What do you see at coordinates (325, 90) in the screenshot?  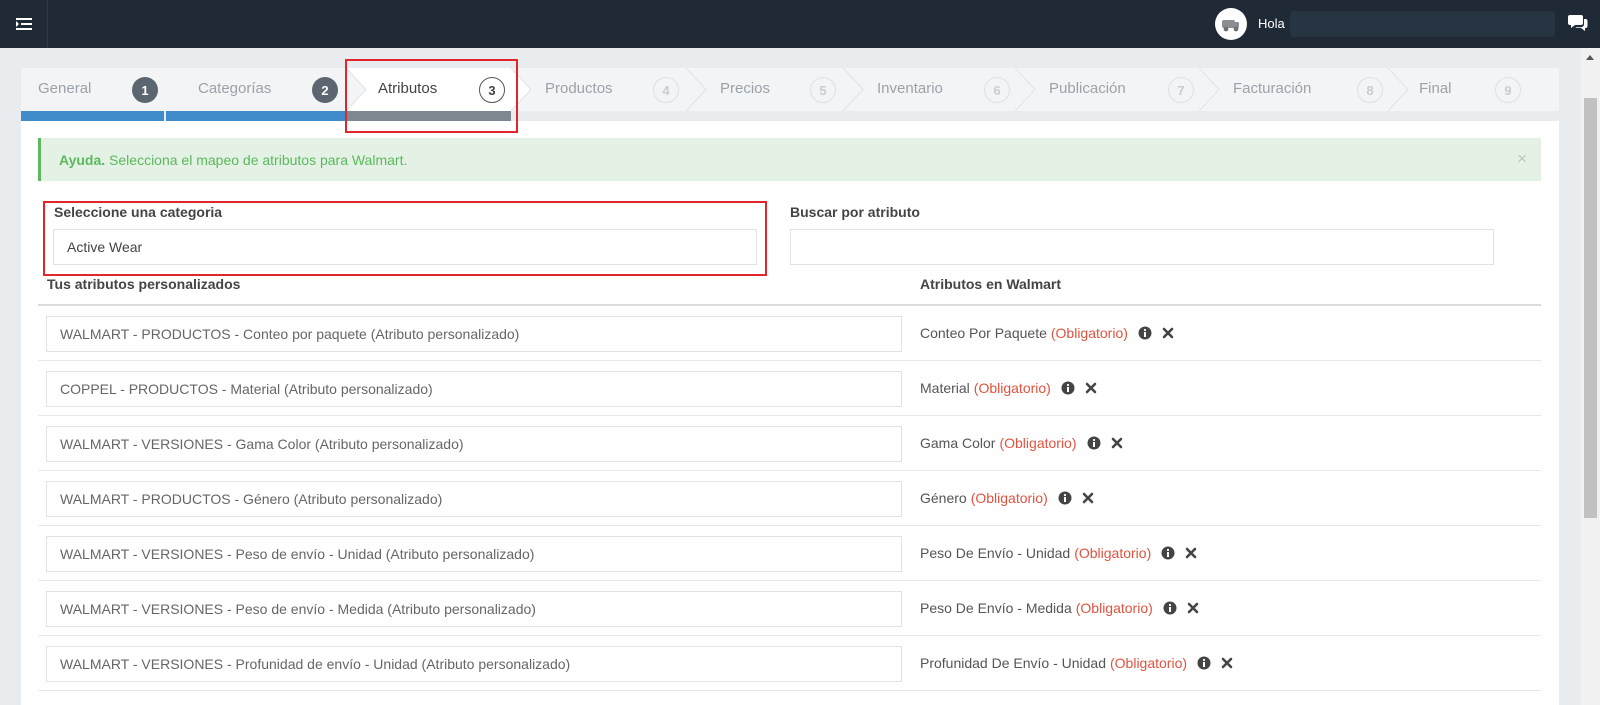 I see `step-number: 2` at bounding box center [325, 90].